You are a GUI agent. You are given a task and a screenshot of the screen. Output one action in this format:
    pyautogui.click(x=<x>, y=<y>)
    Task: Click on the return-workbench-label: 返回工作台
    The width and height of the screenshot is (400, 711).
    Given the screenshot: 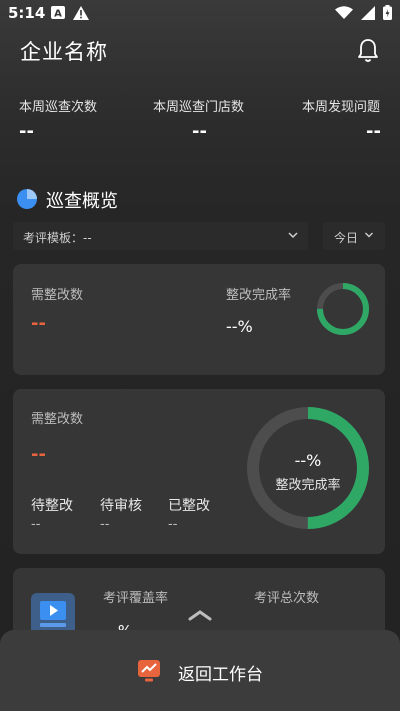 What is the action you would take?
    pyautogui.click(x=220, y=675)
    